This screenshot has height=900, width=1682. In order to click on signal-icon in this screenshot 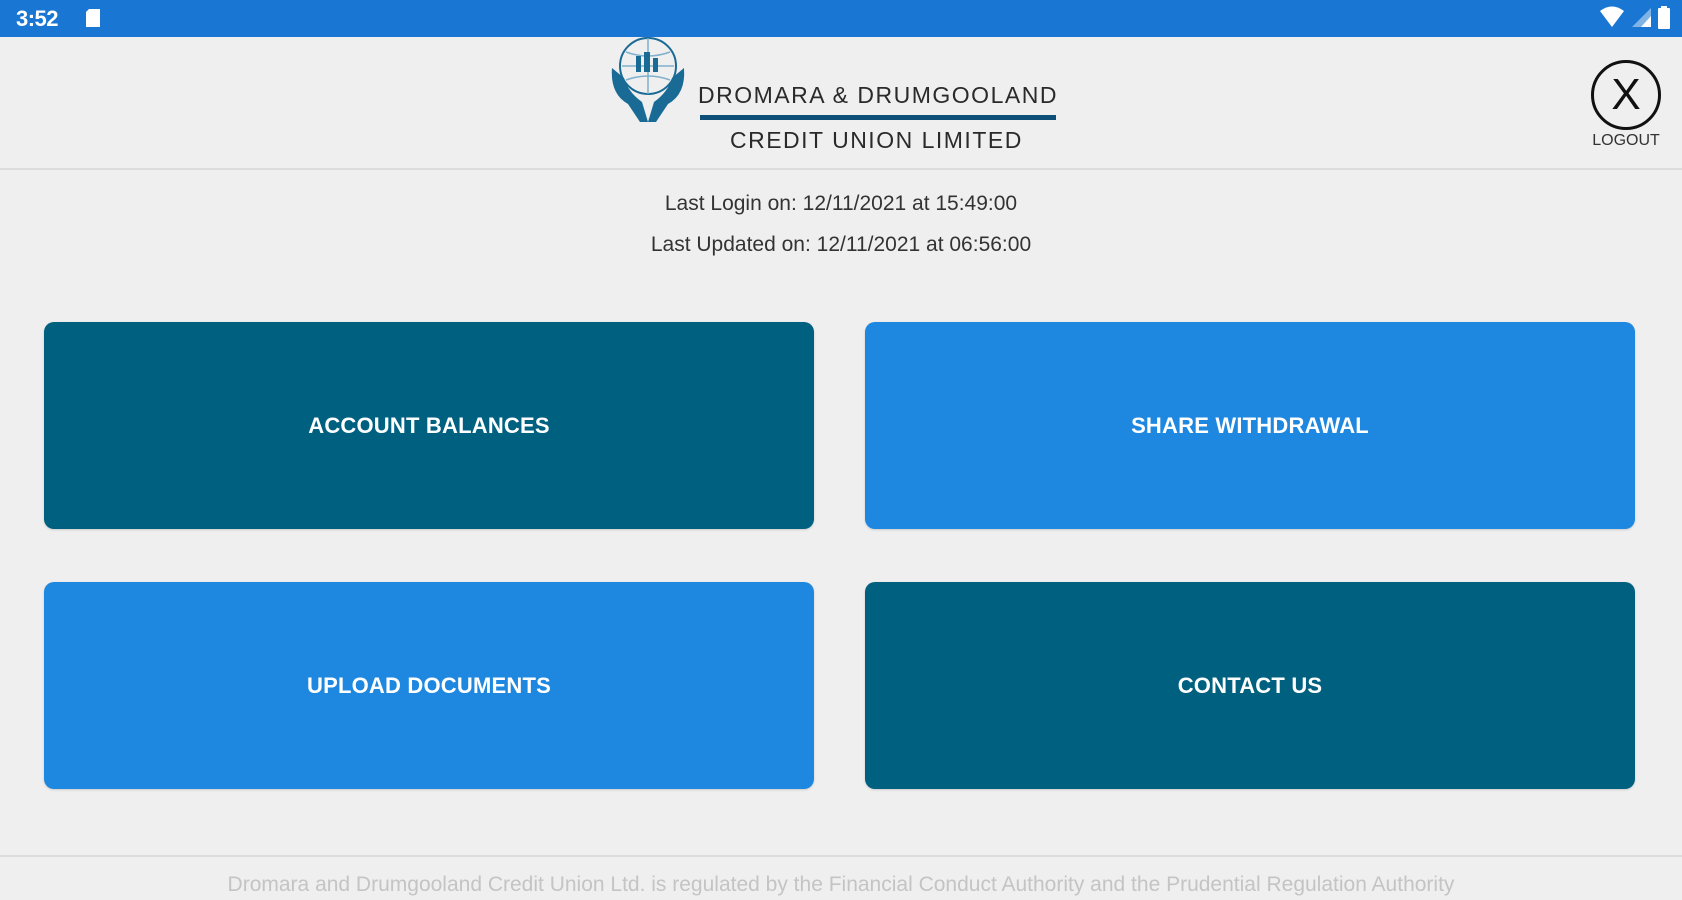, I will do `click(1641, 17)`.